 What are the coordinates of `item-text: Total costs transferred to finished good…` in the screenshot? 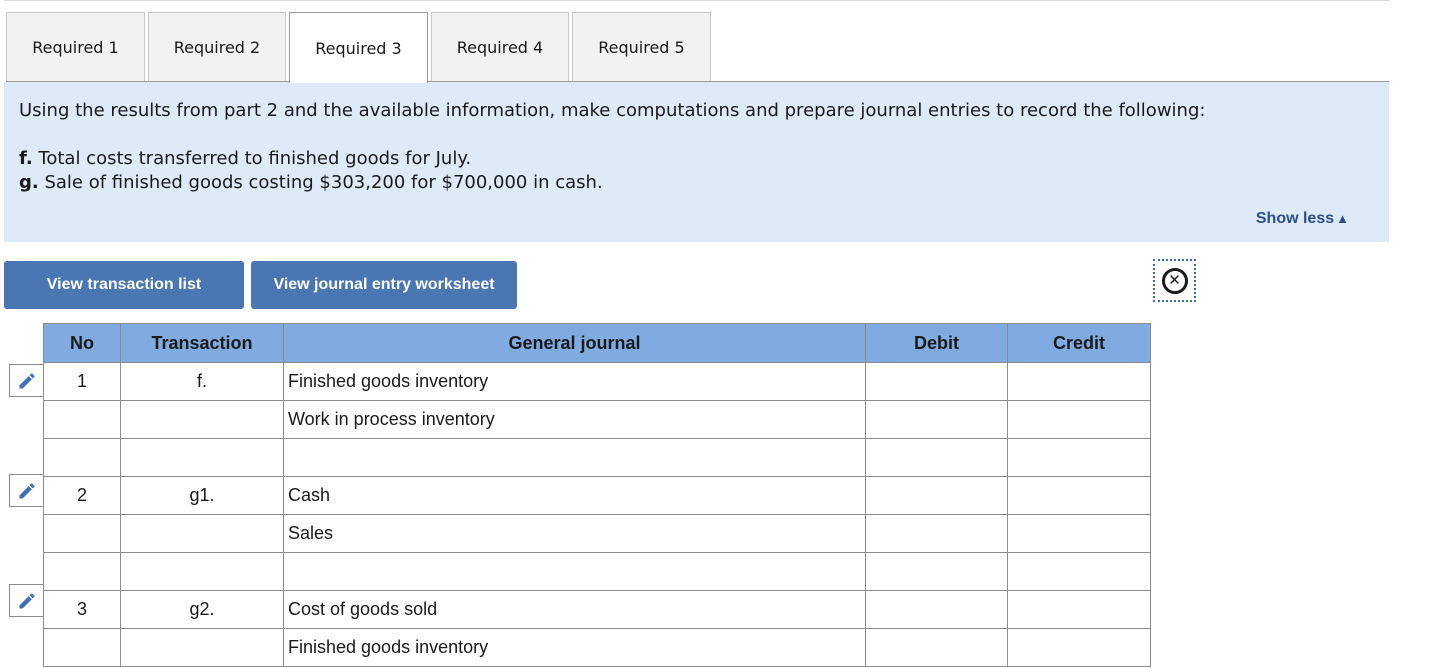 It's located at (252, 158).